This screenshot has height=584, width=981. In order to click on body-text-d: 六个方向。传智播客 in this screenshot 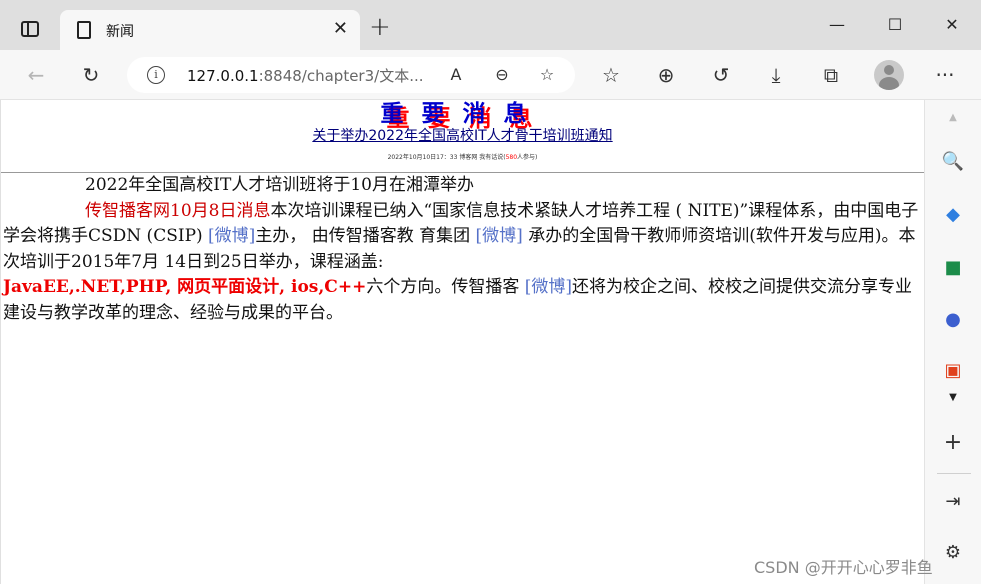, I will do `click(445, 287)`.